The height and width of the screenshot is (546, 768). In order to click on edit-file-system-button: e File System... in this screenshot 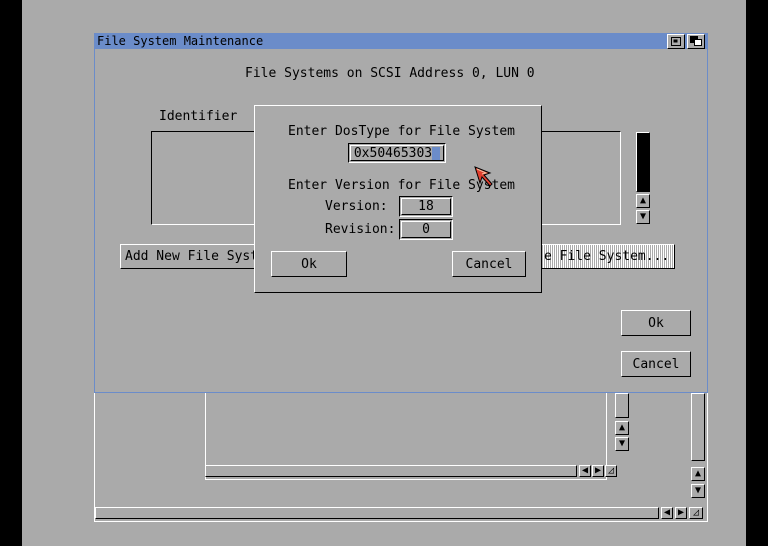, I will do `click(608, 256)`.